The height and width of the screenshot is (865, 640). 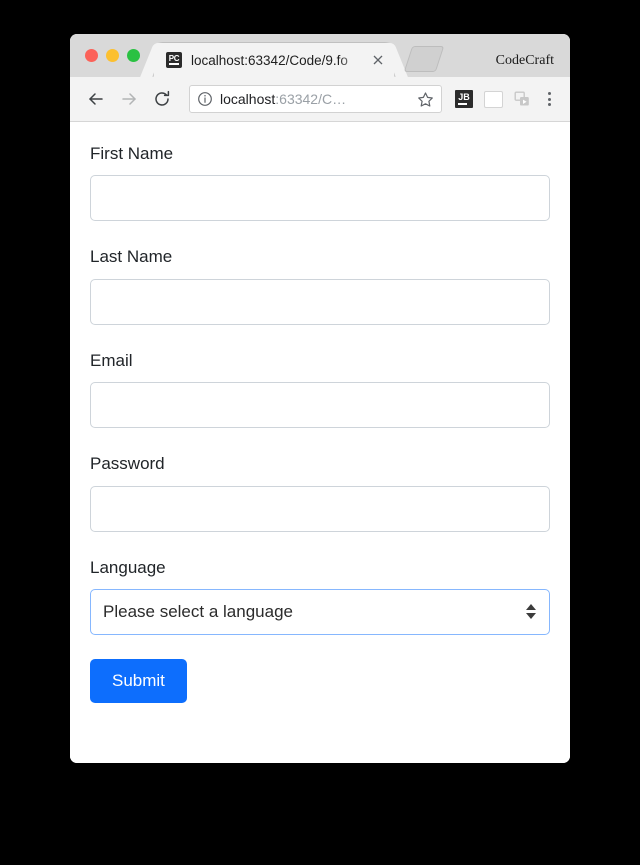 I want to click on blank-square-icon, so click(x=493, y=99).